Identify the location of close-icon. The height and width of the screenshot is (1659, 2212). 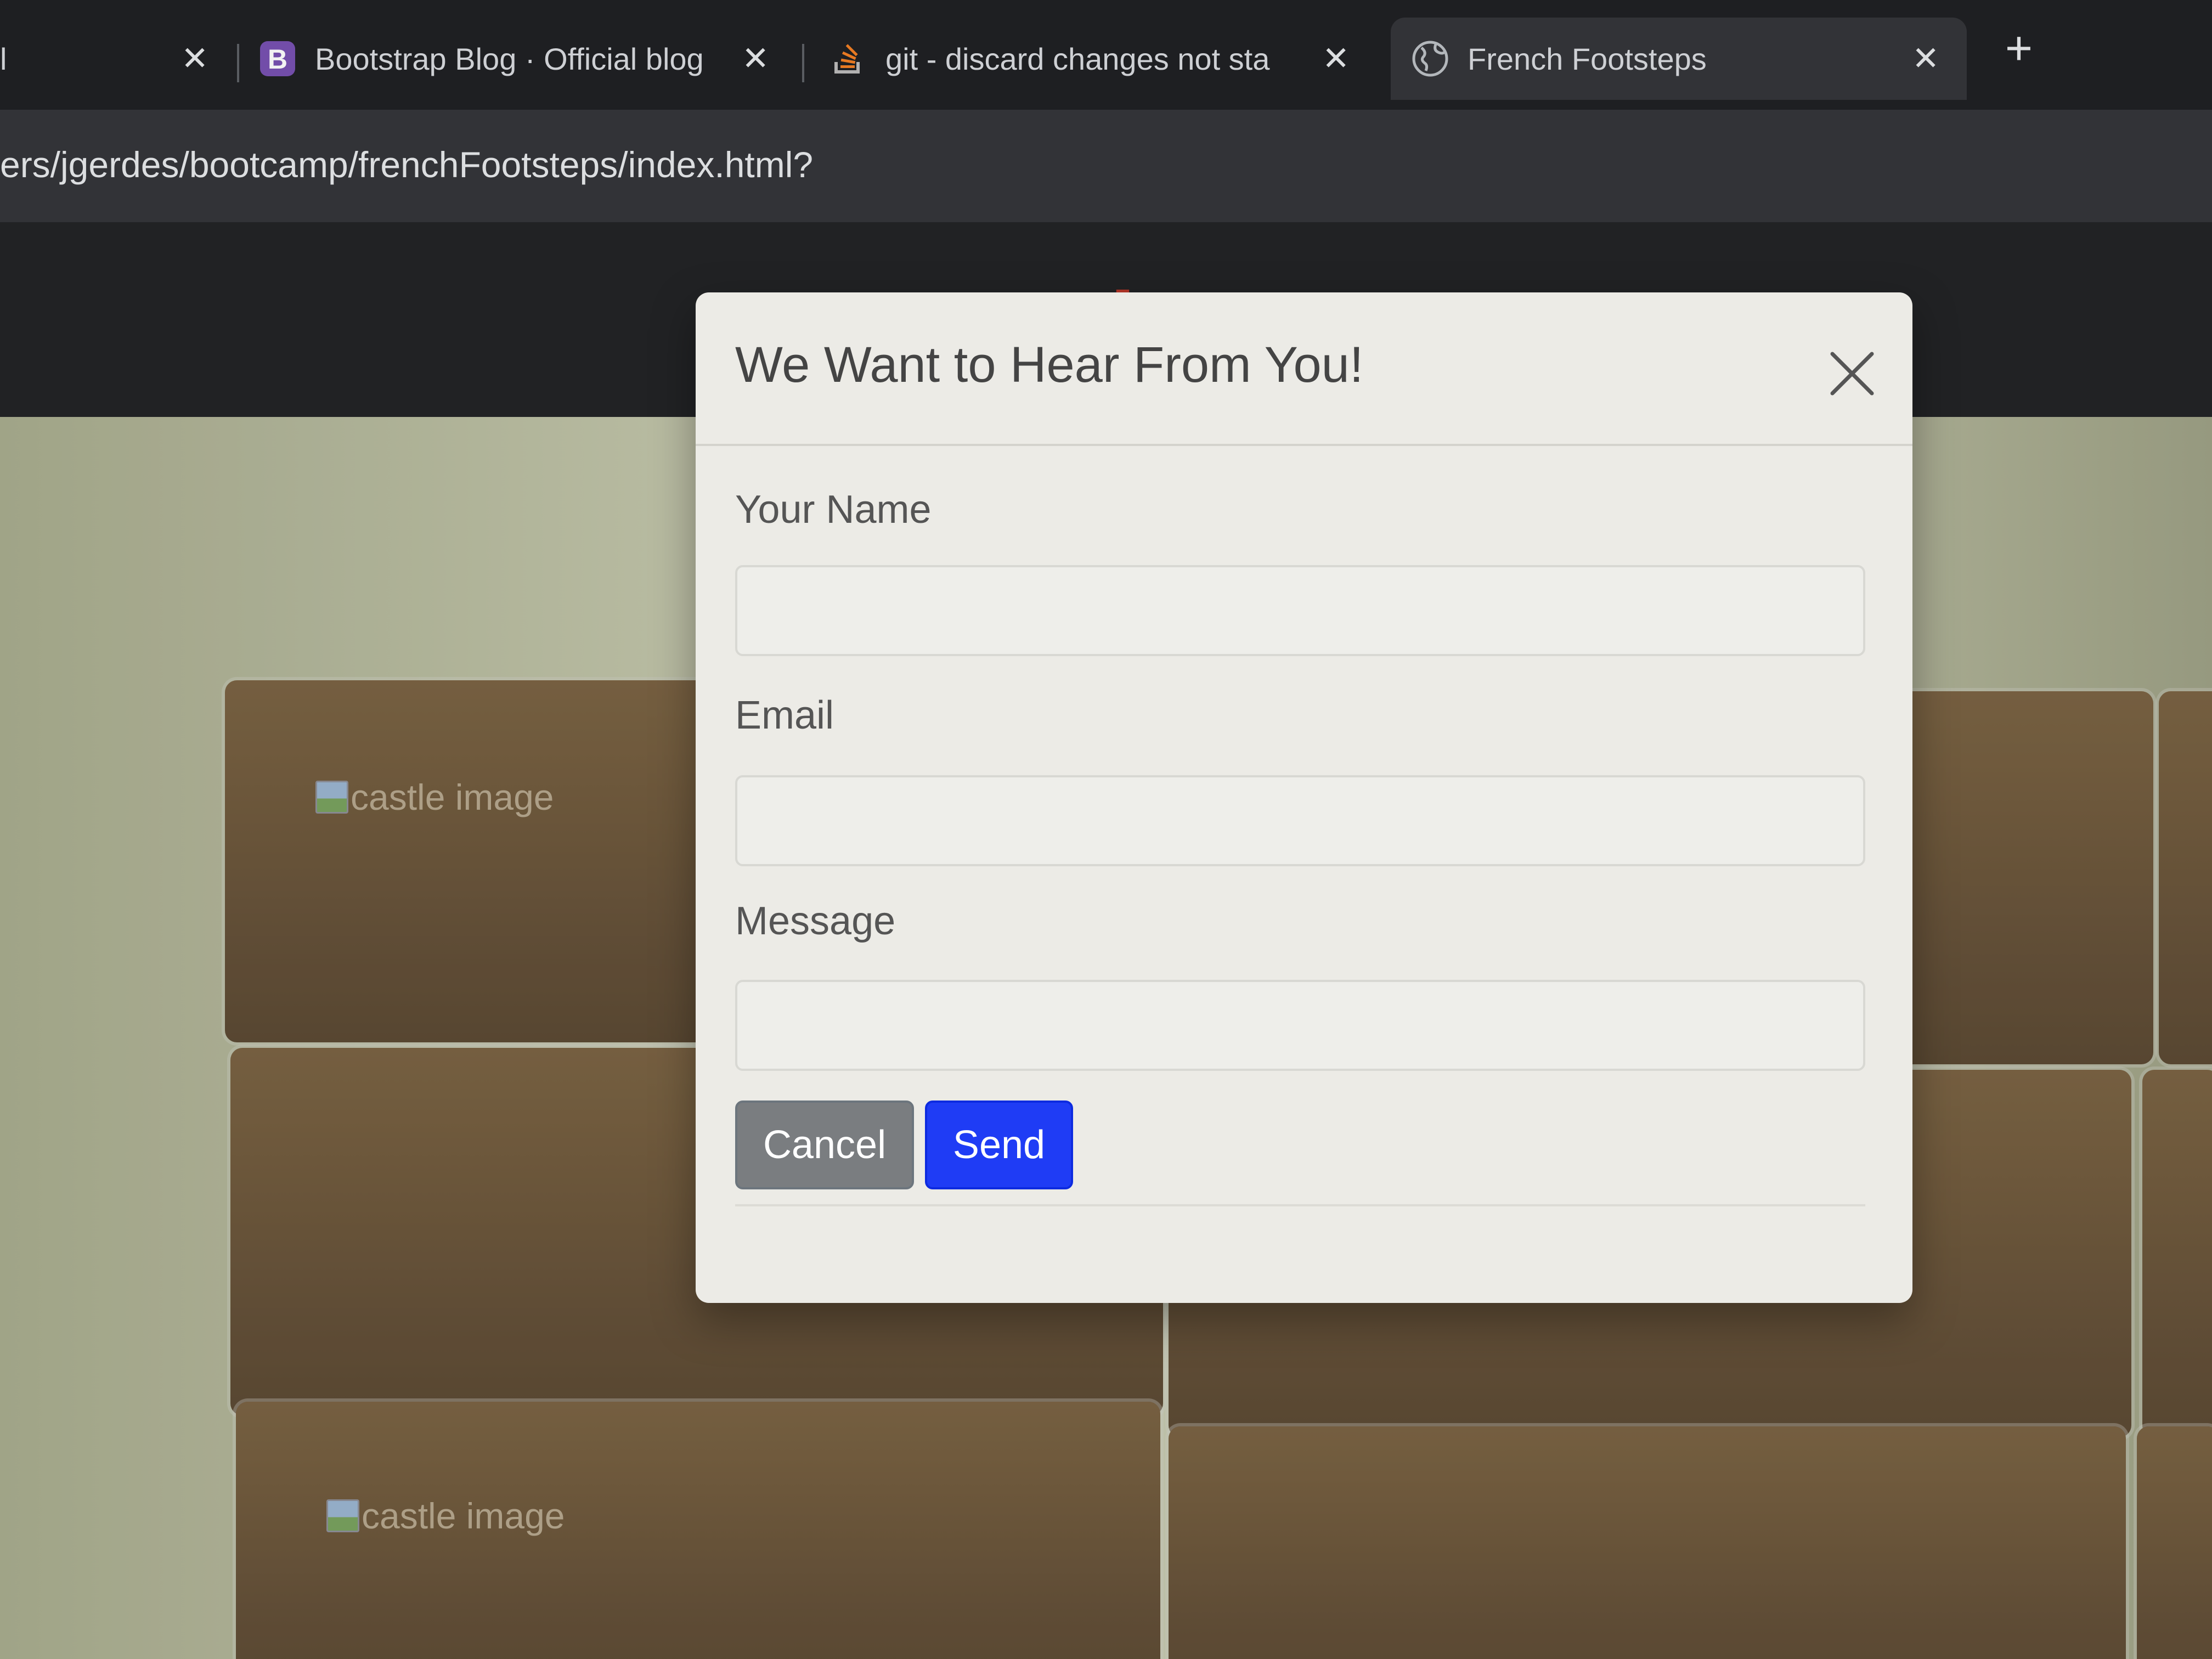
(1852, 374).